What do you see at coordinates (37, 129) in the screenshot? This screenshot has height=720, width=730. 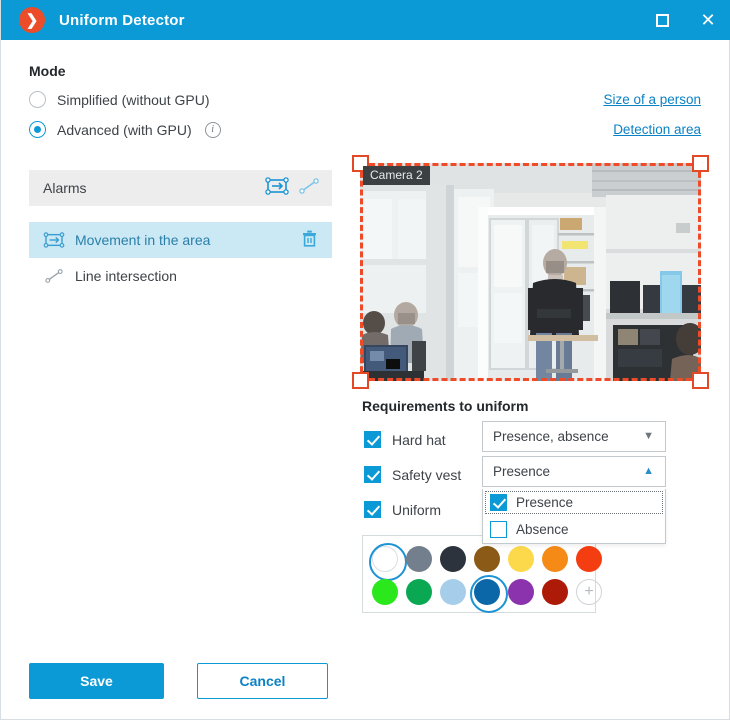 I see `radio-advanced-icon` at bounding box center [37, 129].